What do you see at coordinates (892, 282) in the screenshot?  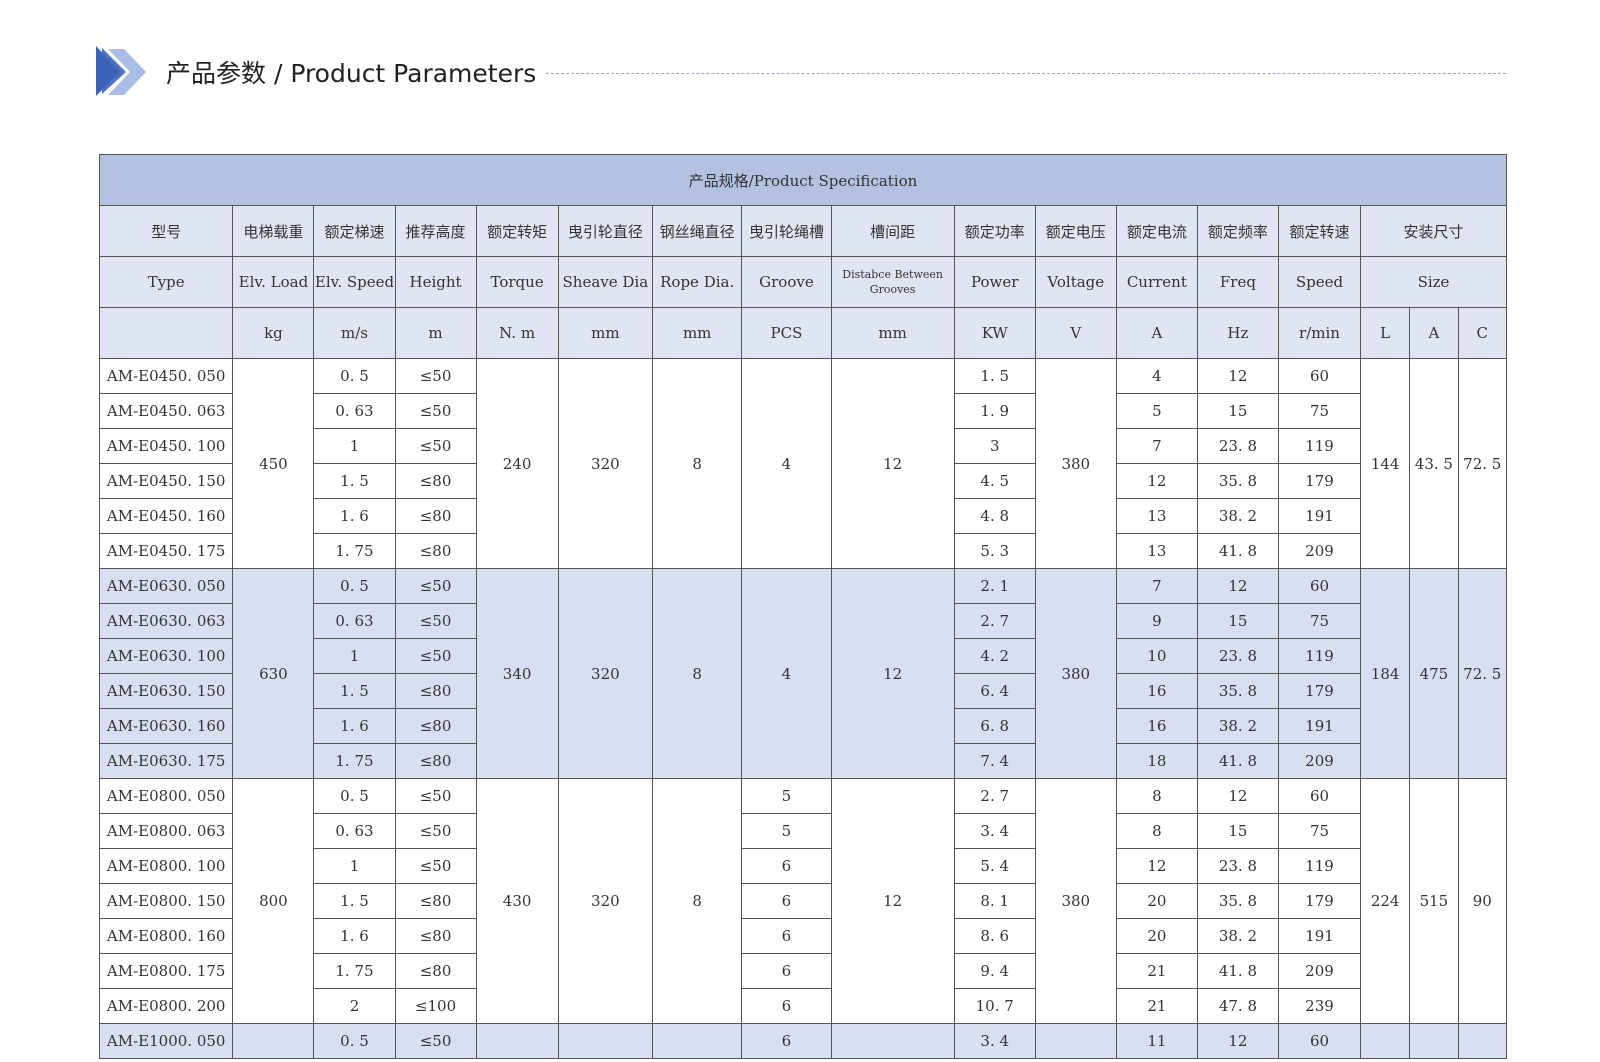 I see `header-cell-en: Distabce Between Grooves` at bounding box center [892, 282].